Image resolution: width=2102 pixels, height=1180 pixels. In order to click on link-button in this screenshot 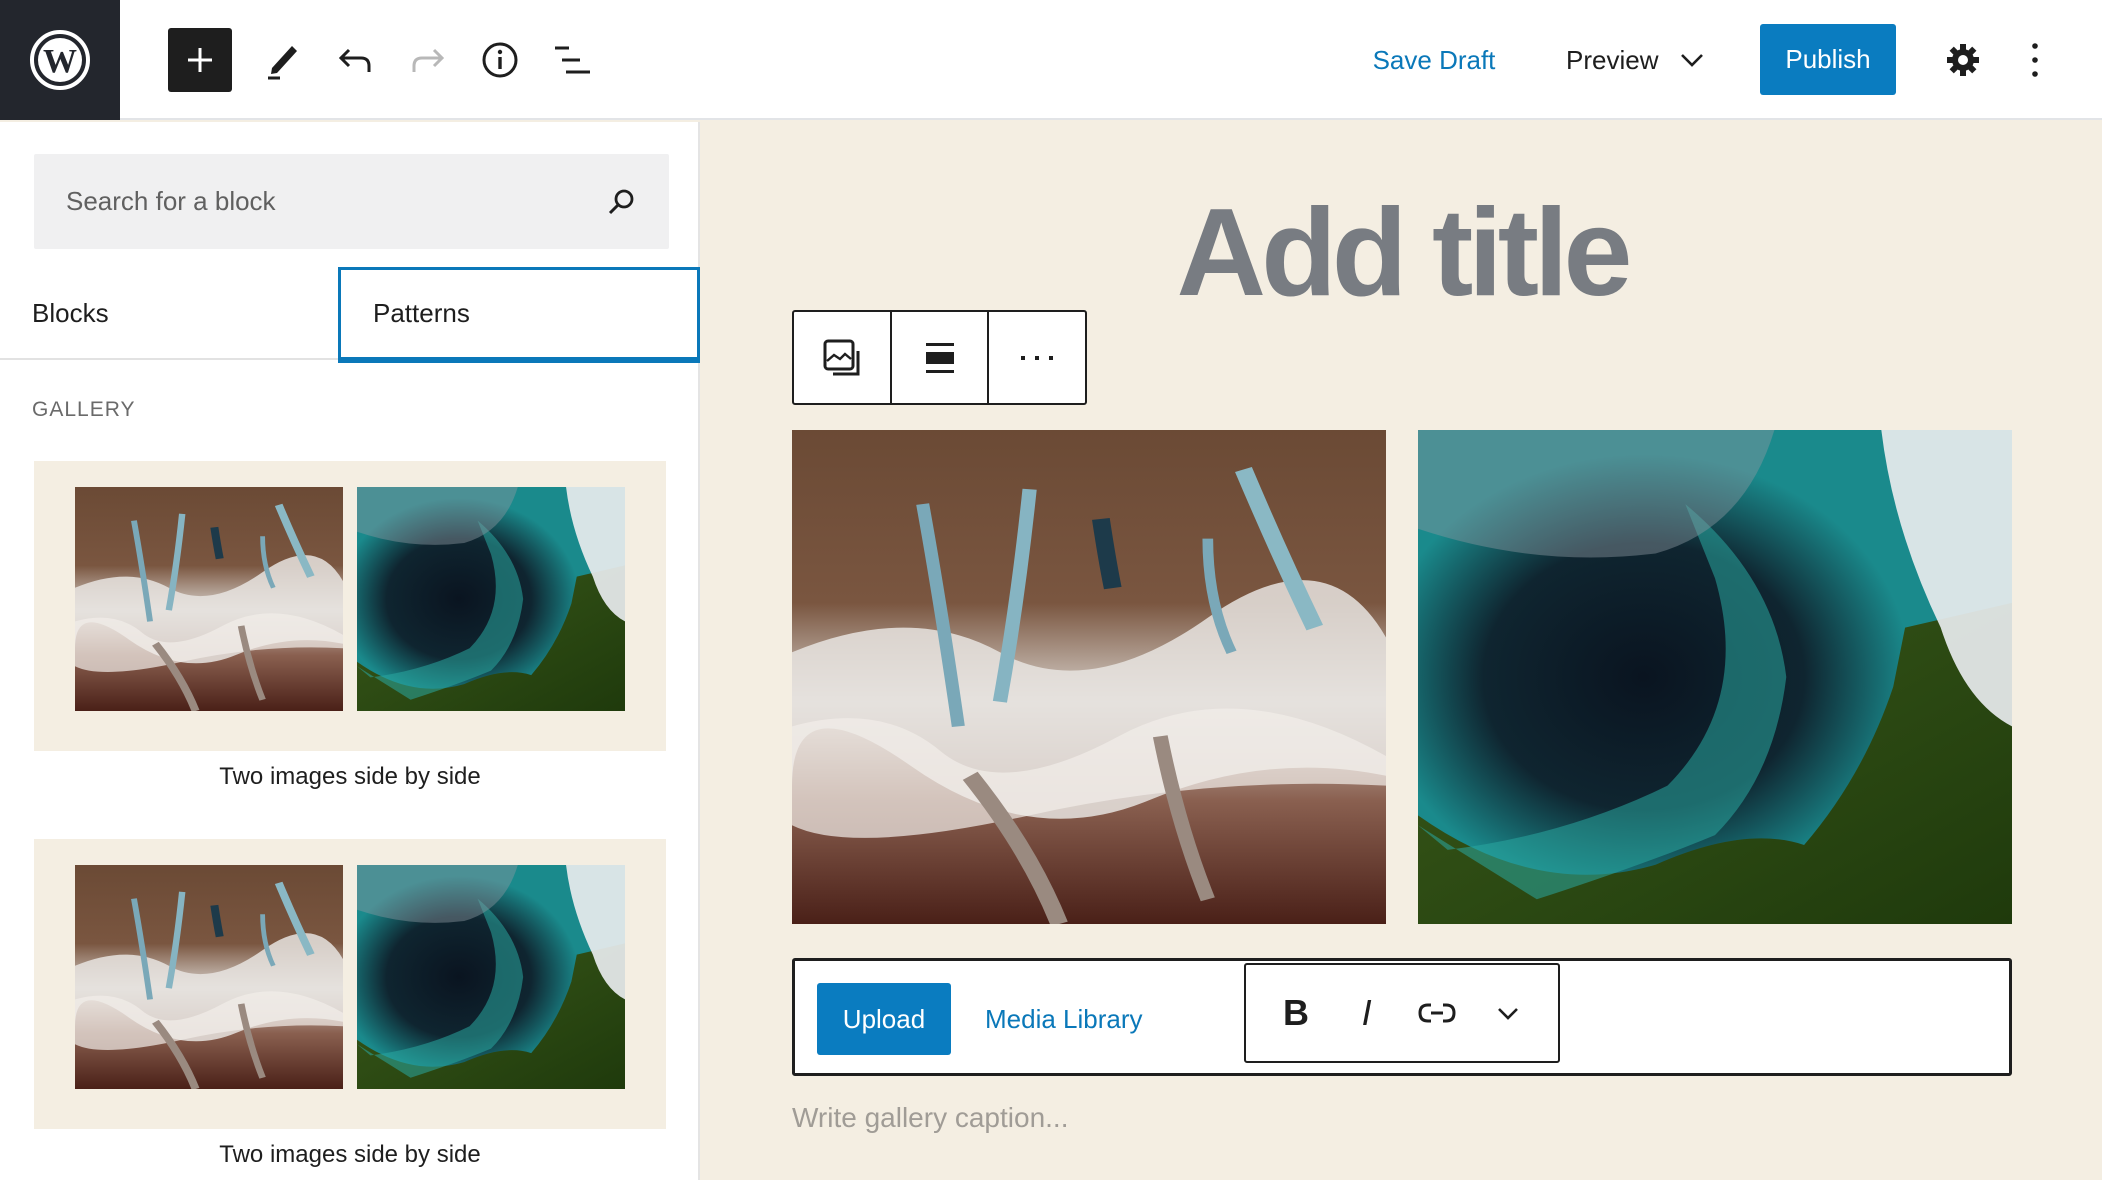, I will do `click(1437, 1013)`.